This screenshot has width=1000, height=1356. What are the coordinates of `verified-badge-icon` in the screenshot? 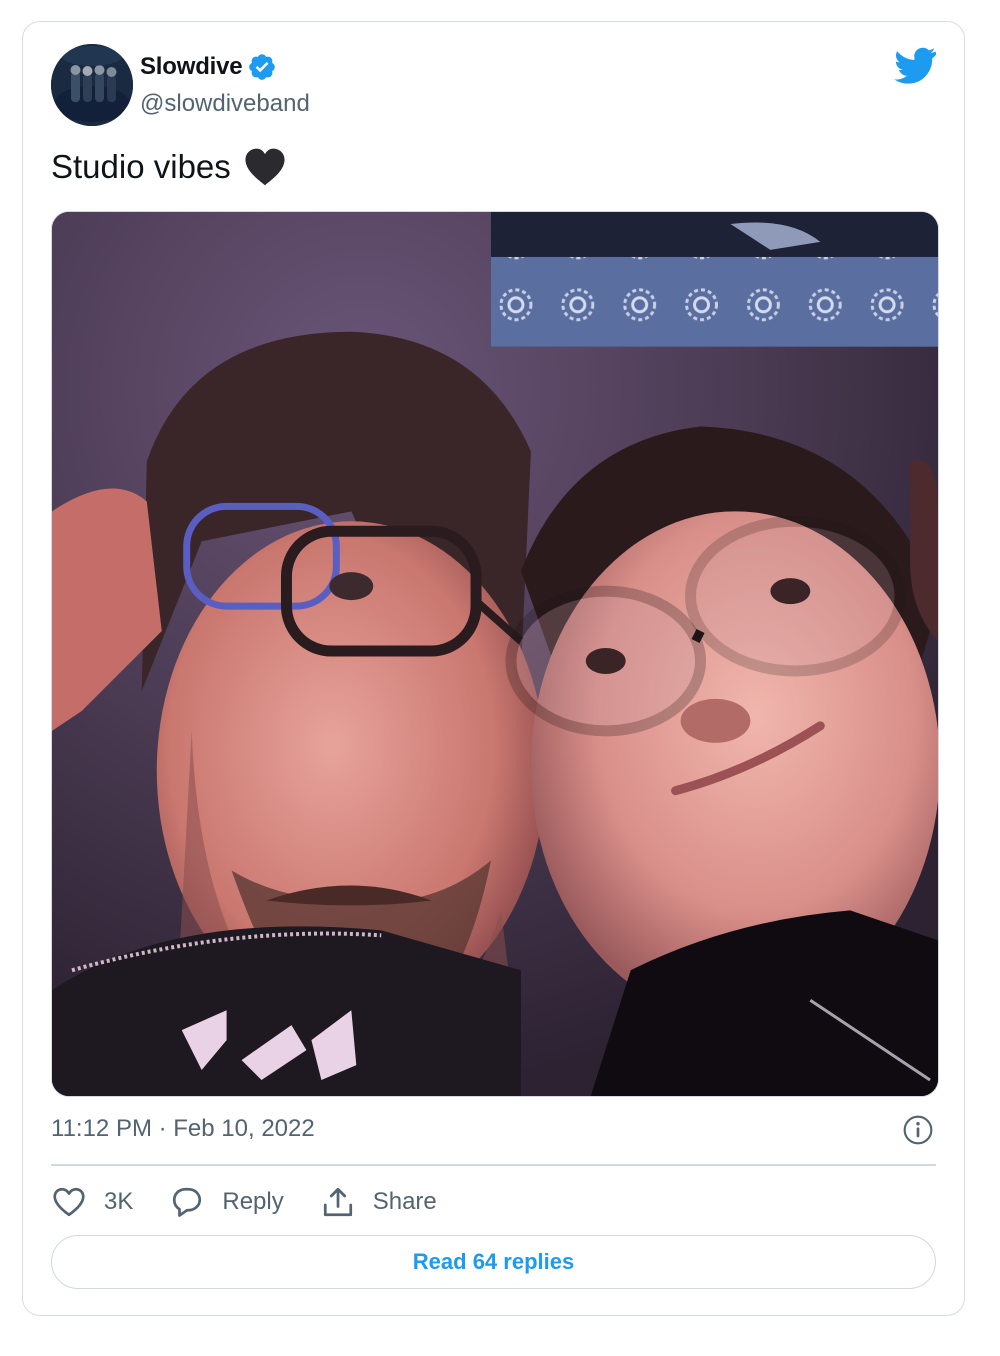 It's located at (262, 67).